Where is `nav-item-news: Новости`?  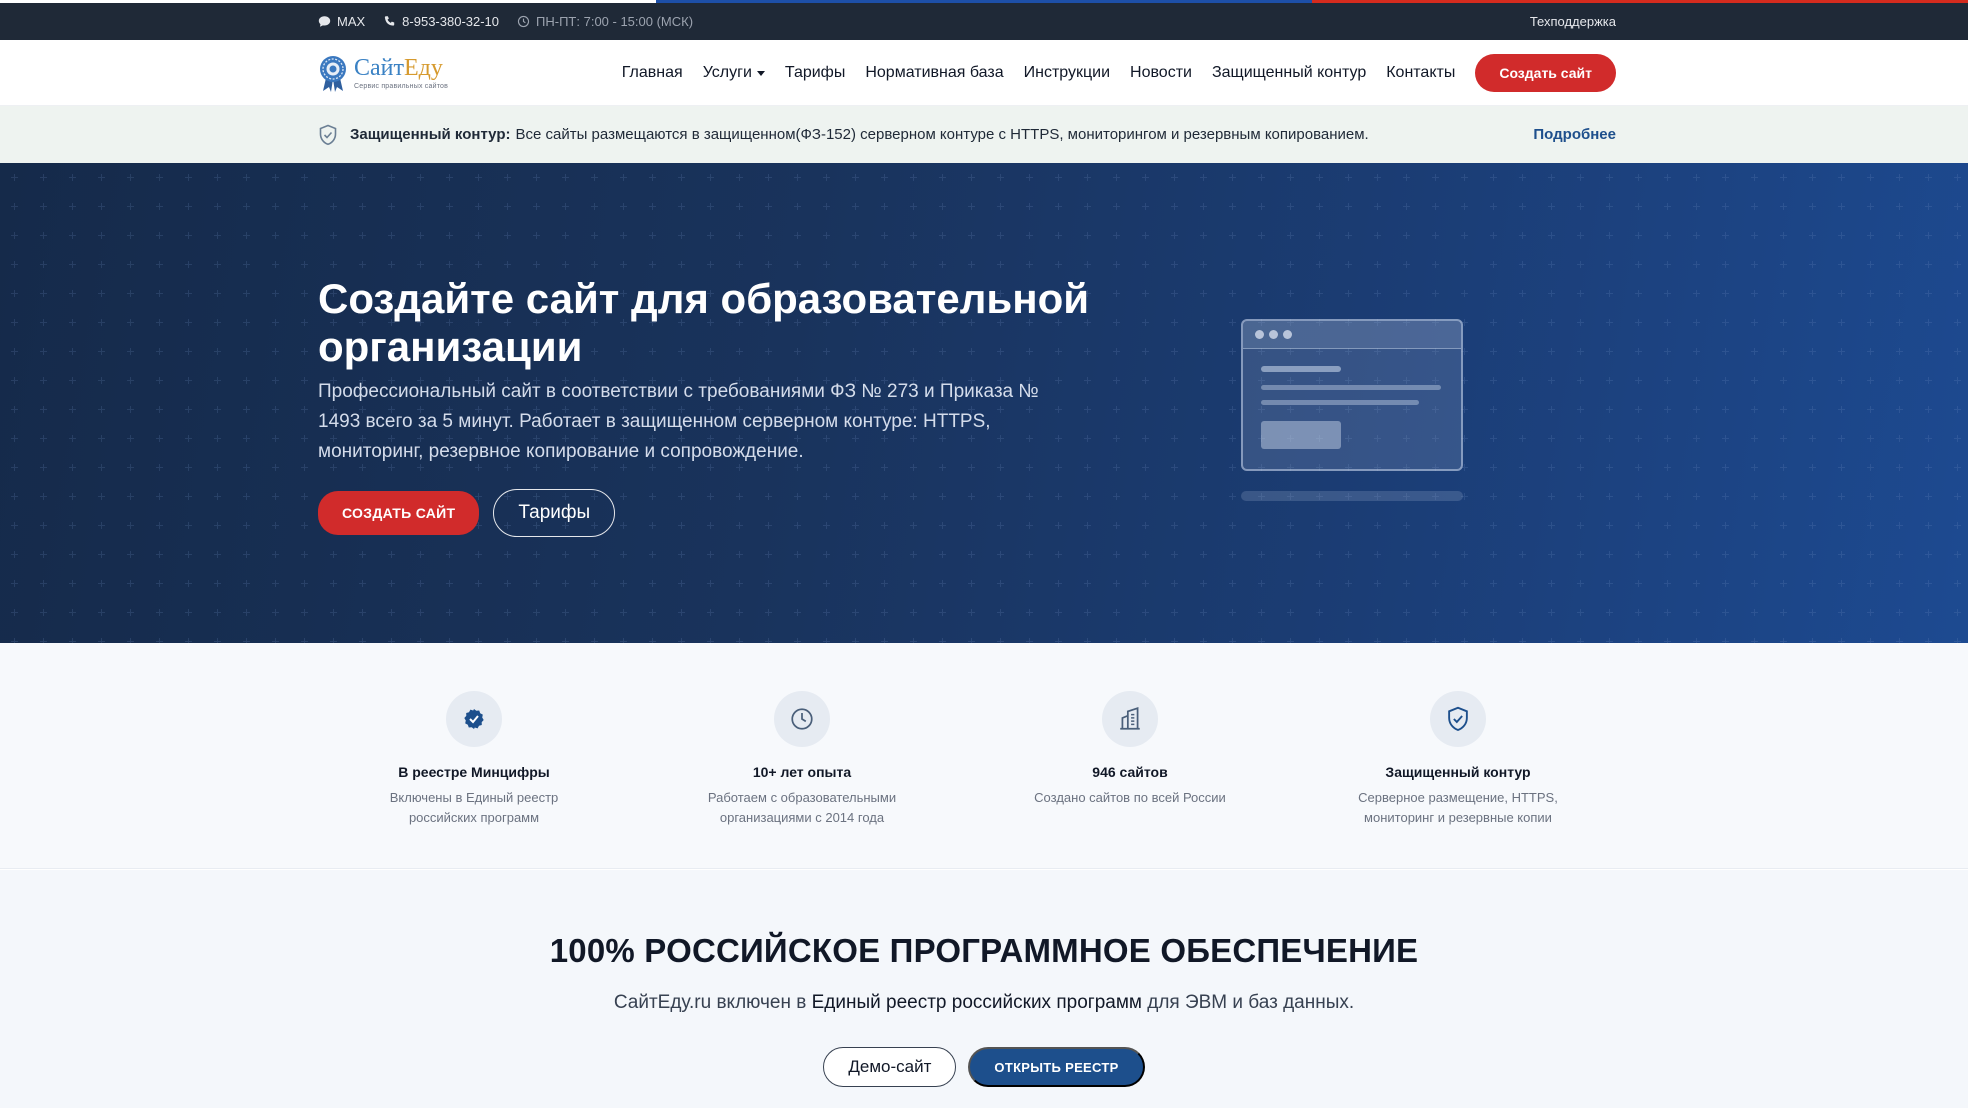 nav-item-news: Новости is located at coordinates (1161, 73).